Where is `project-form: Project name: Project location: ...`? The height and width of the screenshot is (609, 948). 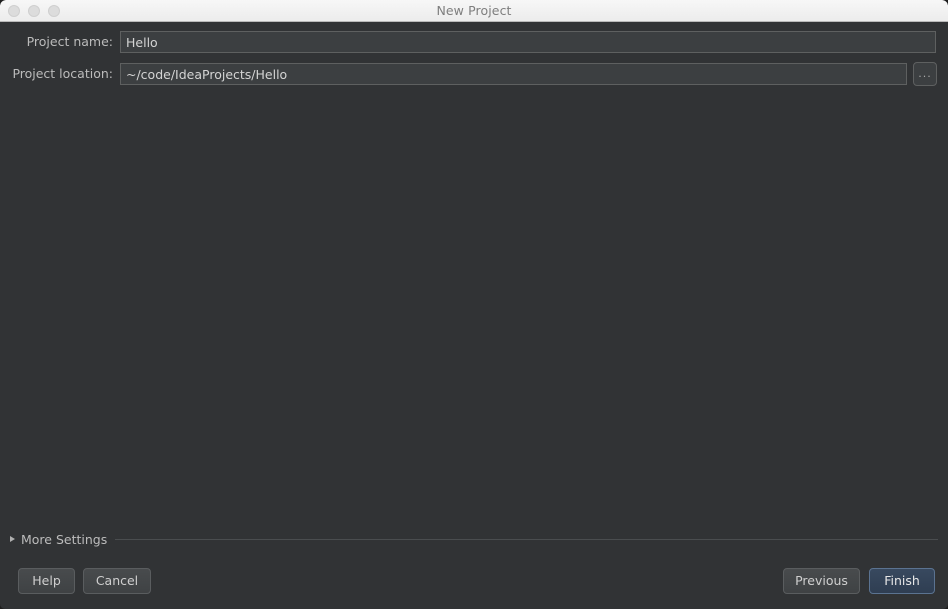
project-form: Project name: Project location: ... is located at coordinates (474, 55).